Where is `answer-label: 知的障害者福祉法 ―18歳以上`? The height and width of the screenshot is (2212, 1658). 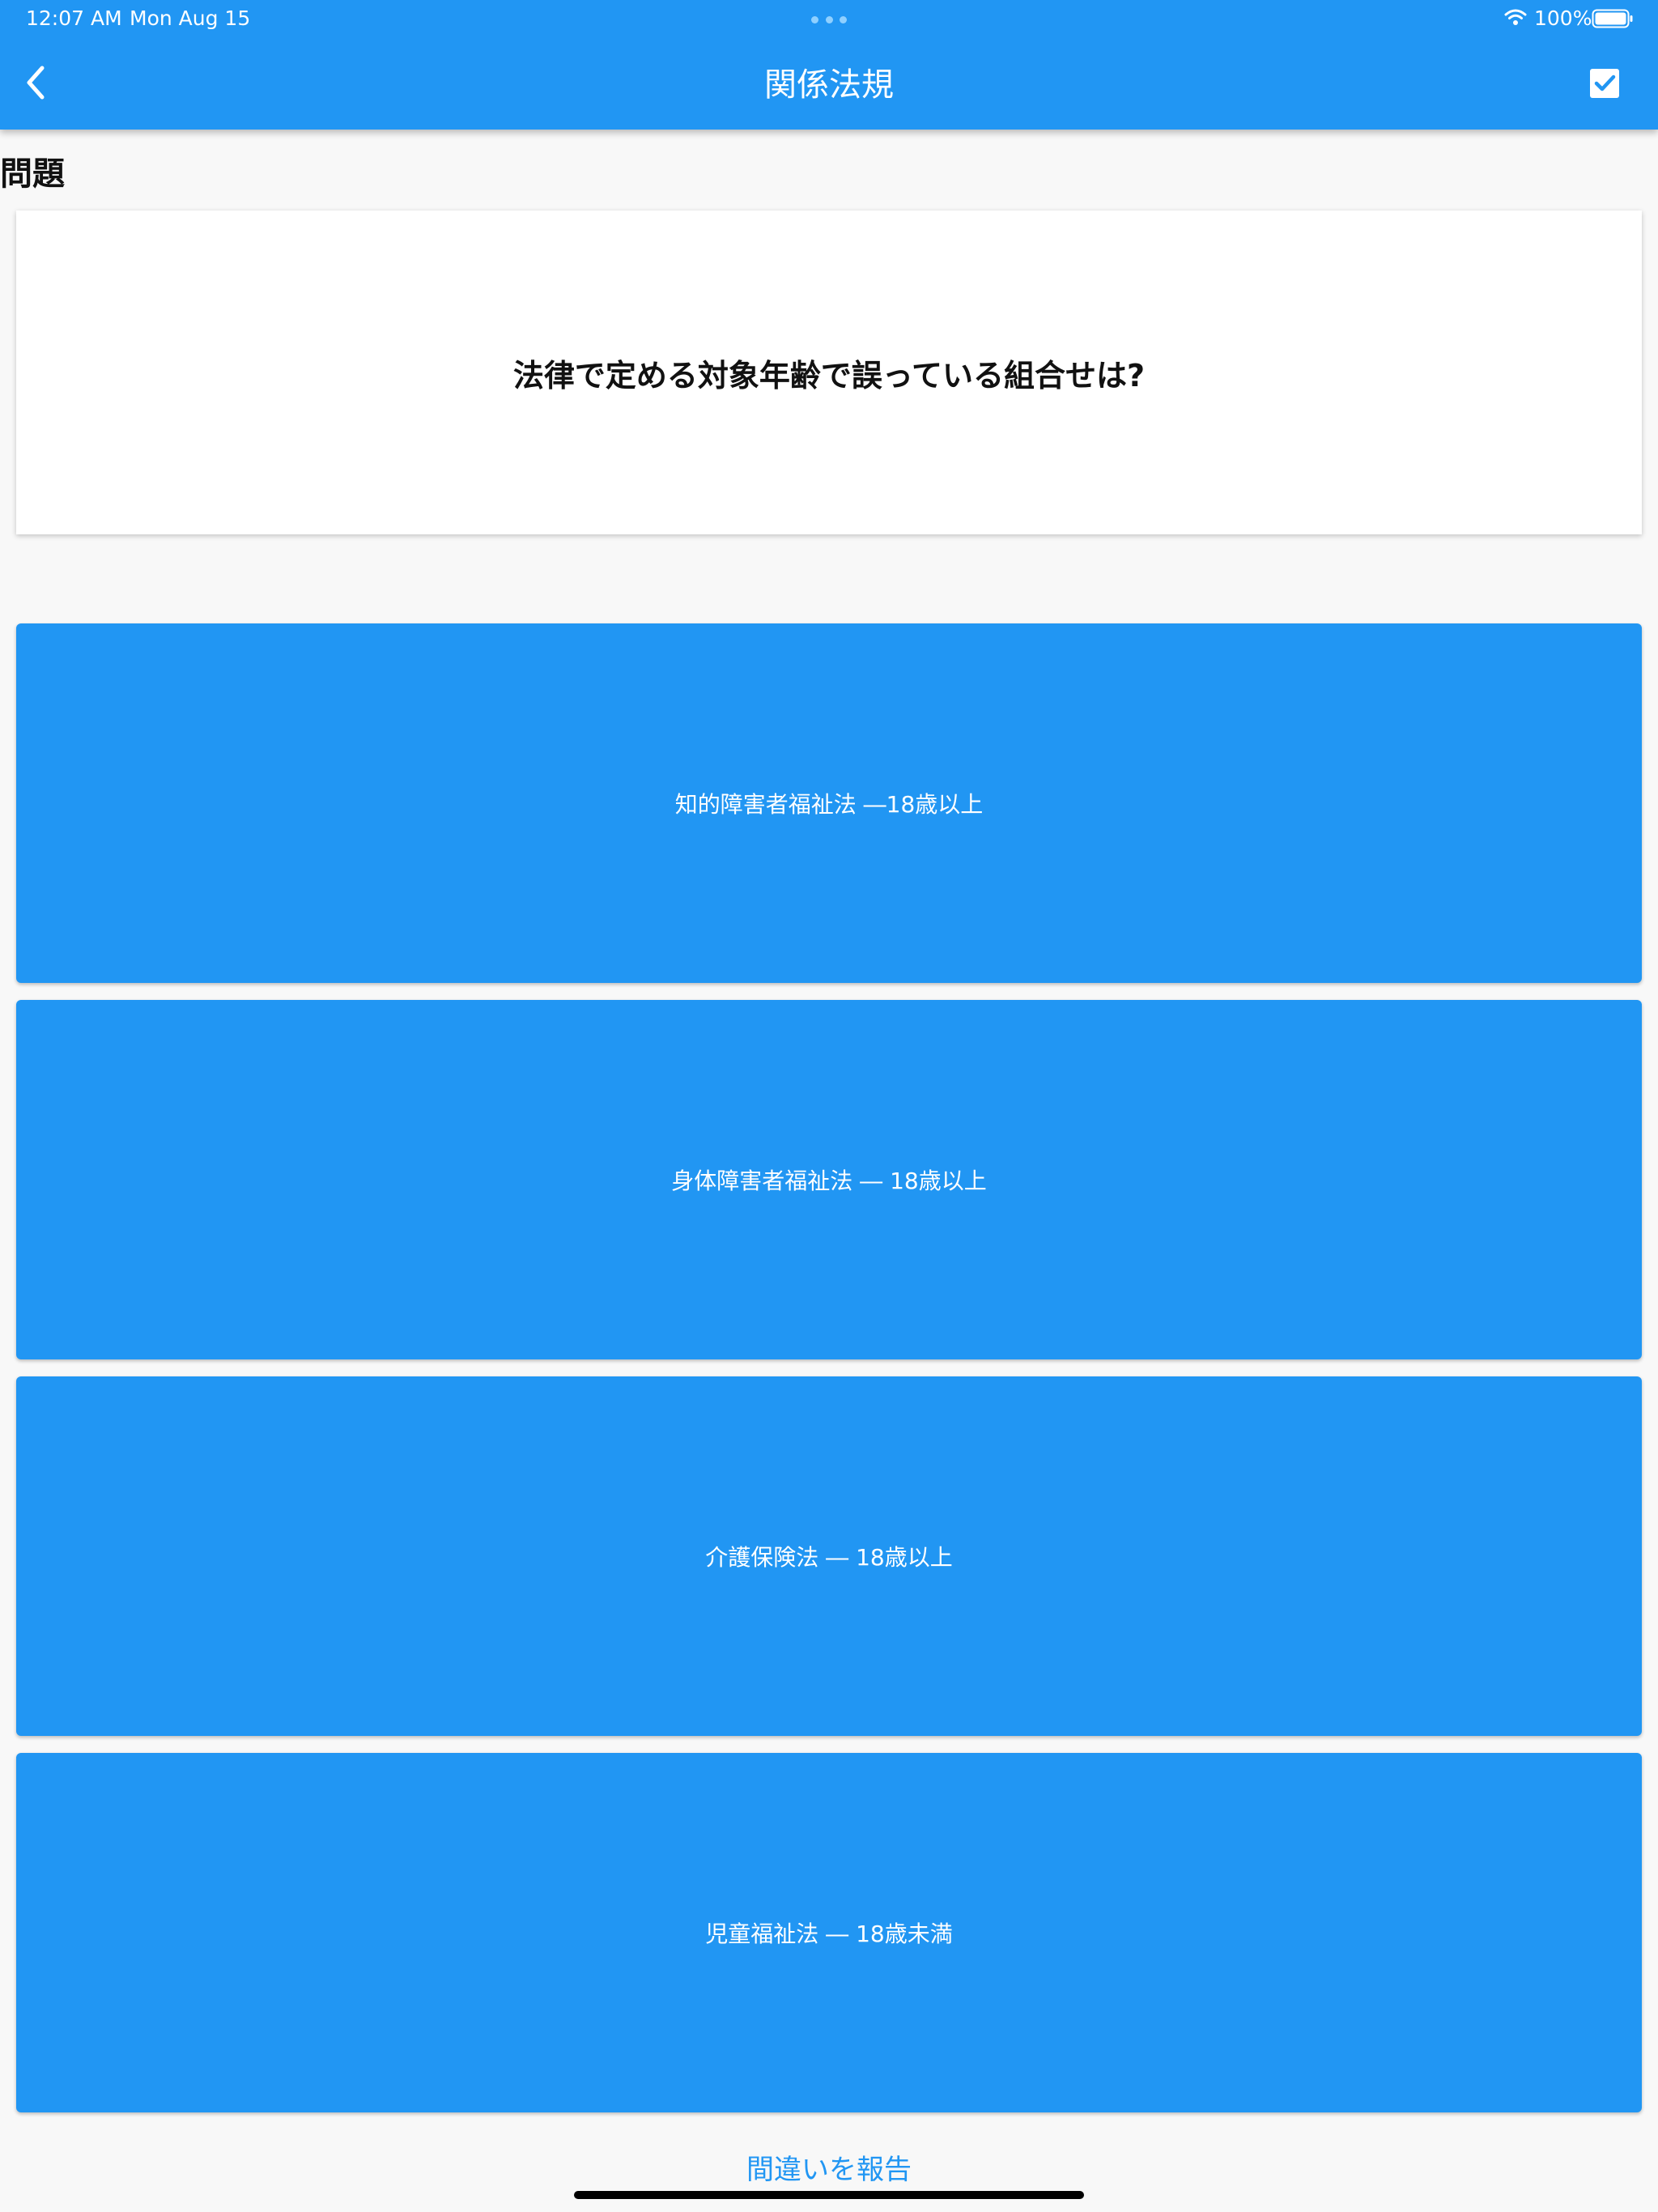
answer-label: 知的障害者福祉法 ―18歳以上 is located at coordinates (829, 804).